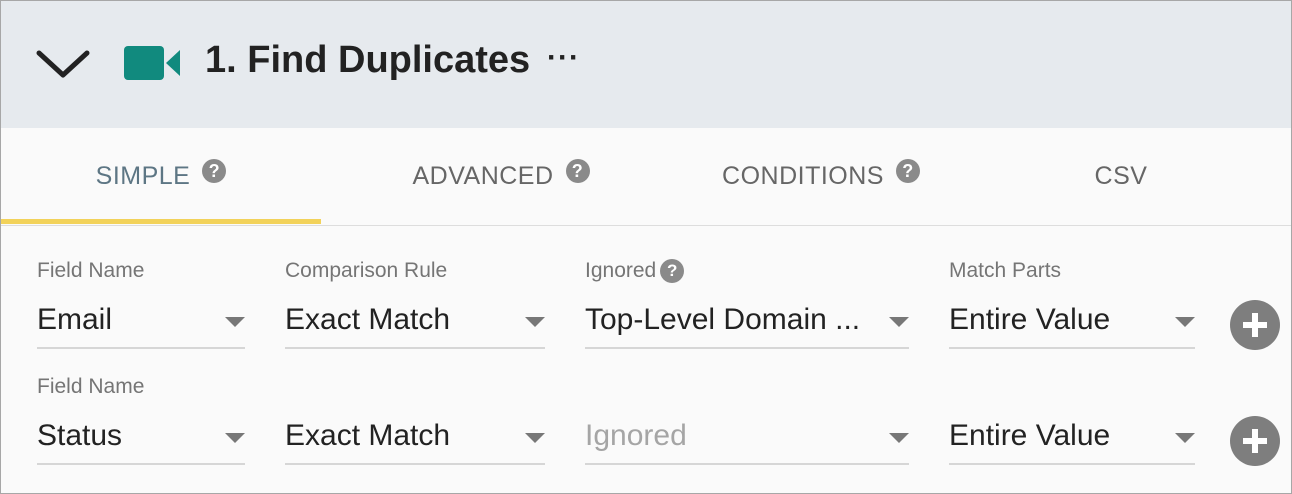 This screenshot has width=1292, height=494. Describe the element at coordinates (152, 63) in the screenshot. I see `video-camera-icon` at that location.